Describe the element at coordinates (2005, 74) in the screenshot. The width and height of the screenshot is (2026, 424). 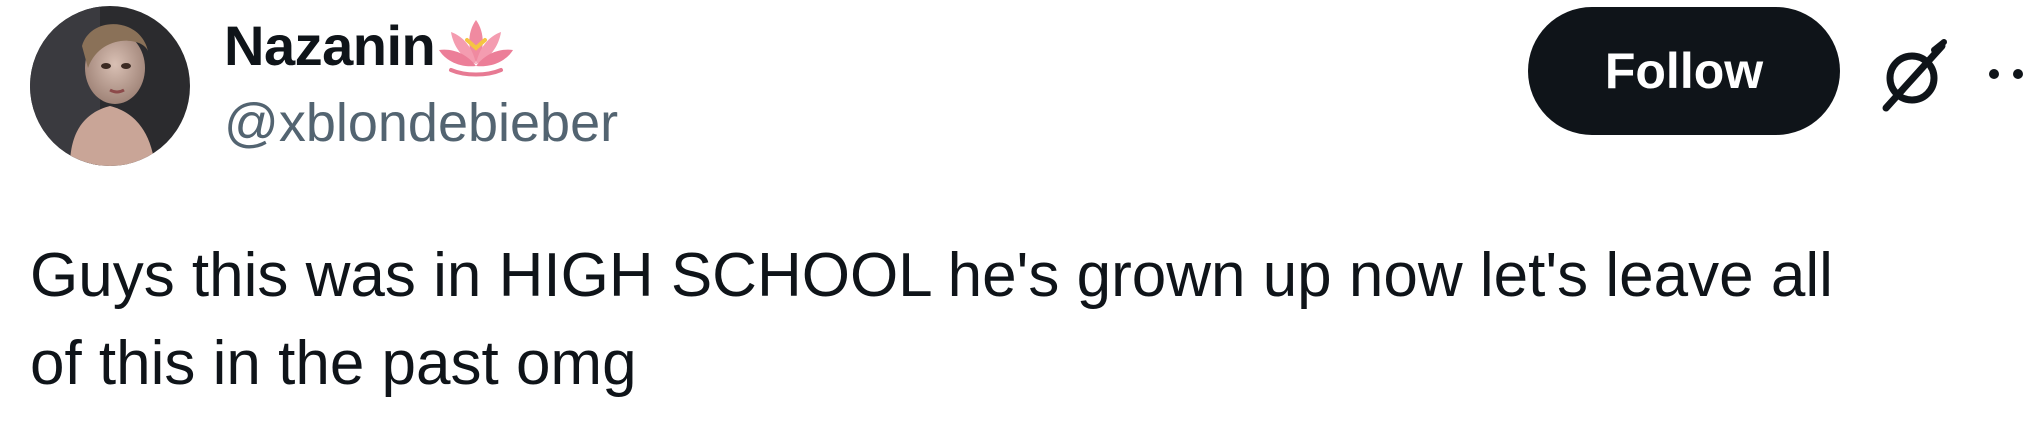
I see `more-icon` at that location.